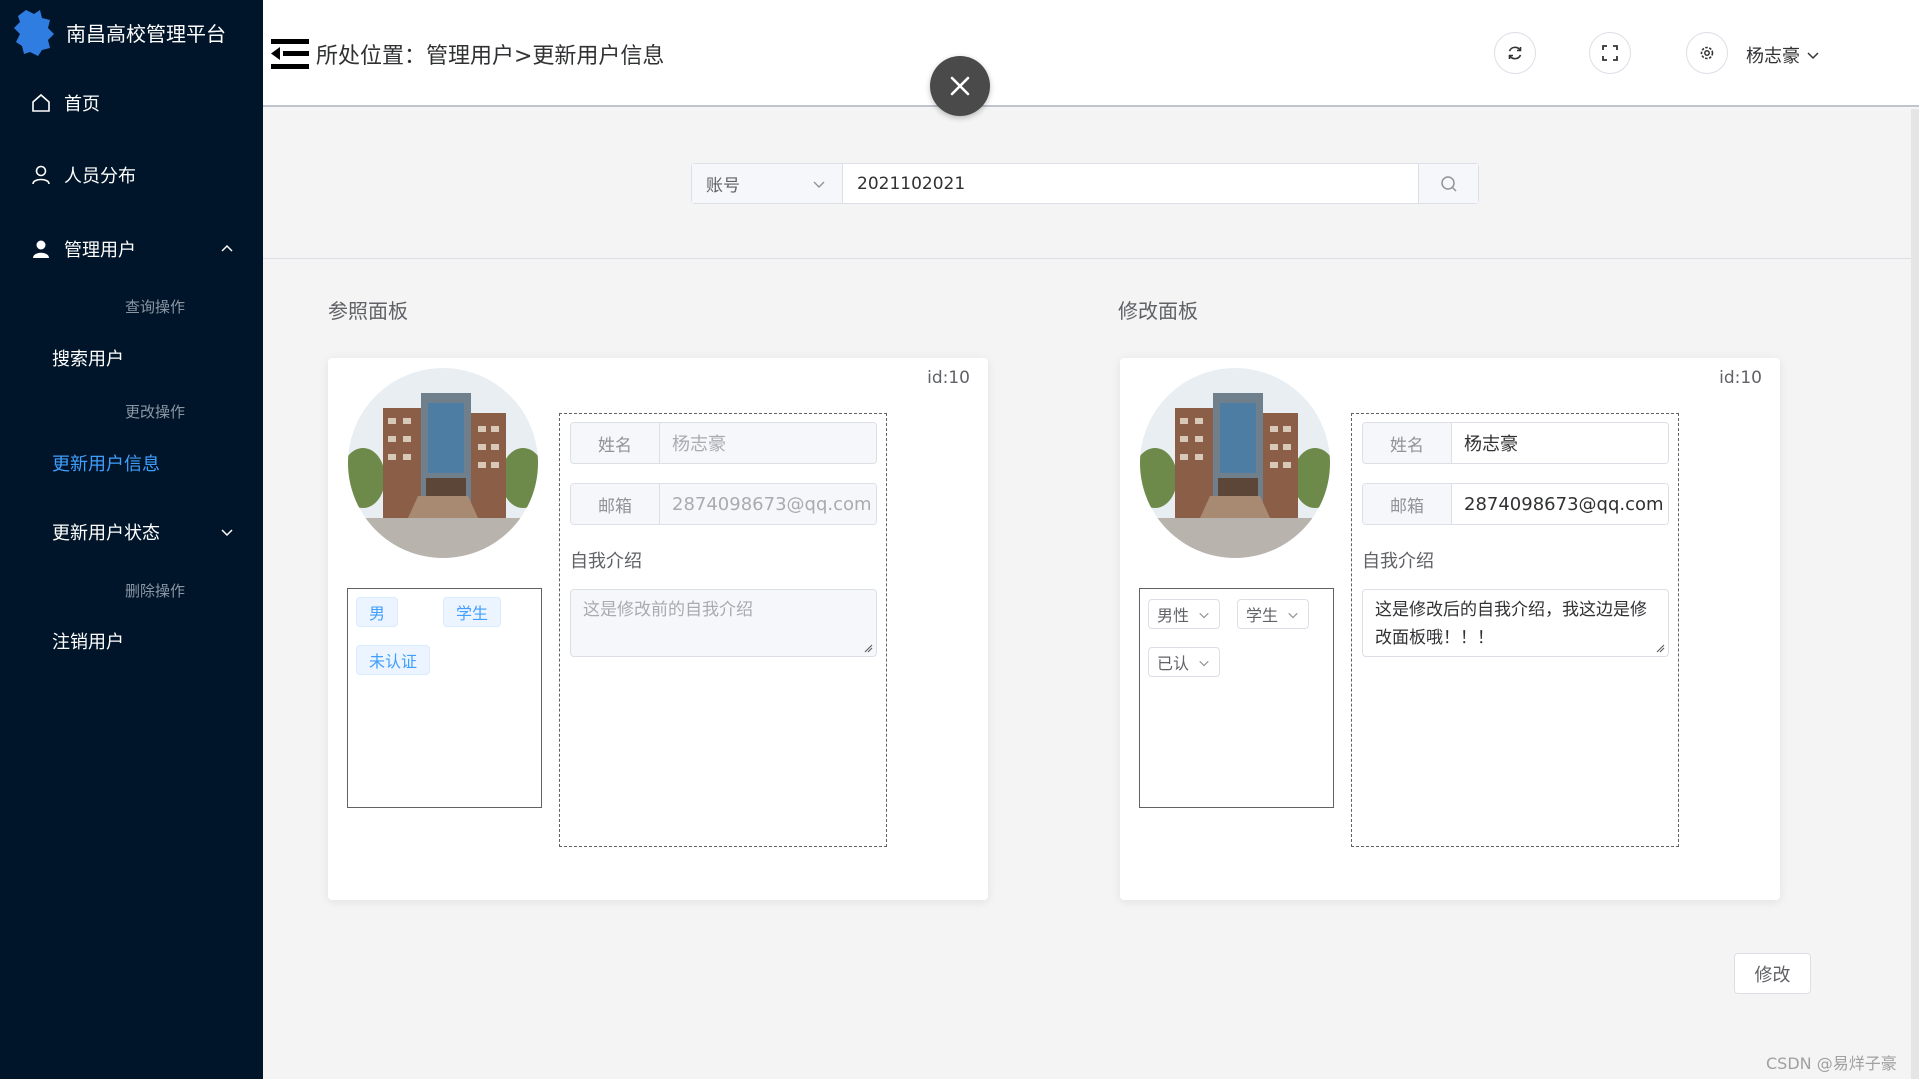 The width and height of the screenshot is (1919, 1079). Describe the element at coordinates (1772, 973) in the screenshot. I see `submit-modify-button: 修改` at that location.